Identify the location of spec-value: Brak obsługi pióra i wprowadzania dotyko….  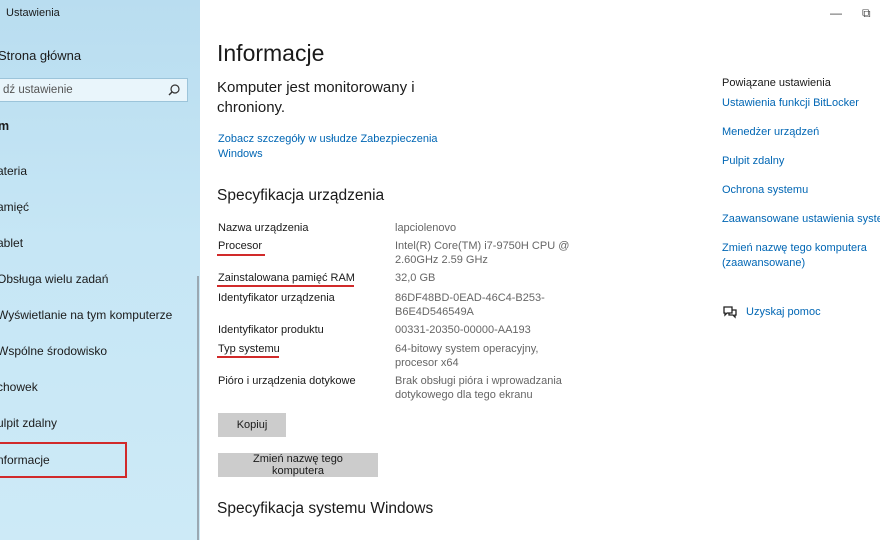
(478, 388).